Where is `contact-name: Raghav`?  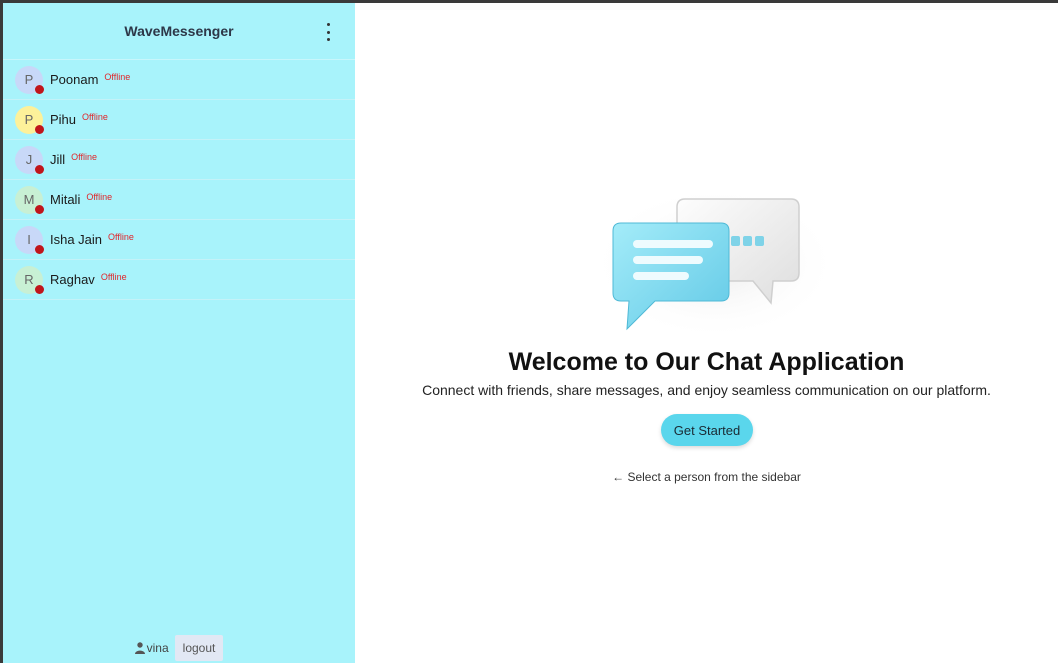
contact-name: Raghav is located at coordinates (72, 279).